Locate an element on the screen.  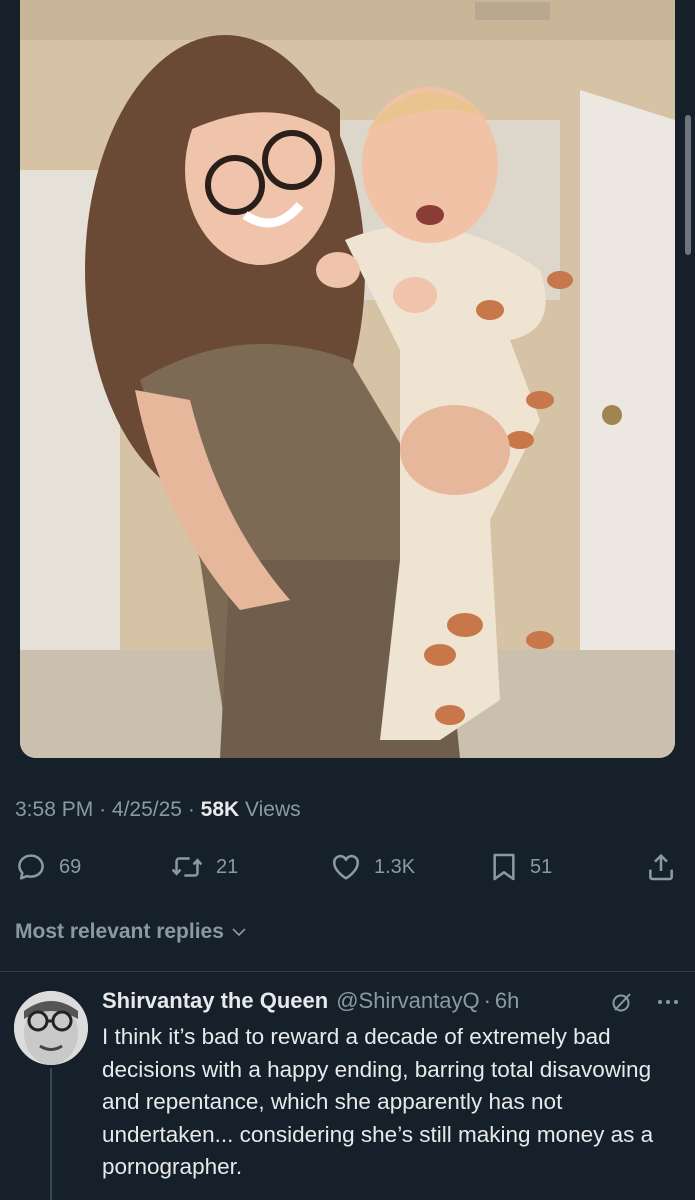
reply-header: Shirvantay the Queen @ShirvantayQ · 6h is located at coordinates (310, 1001).